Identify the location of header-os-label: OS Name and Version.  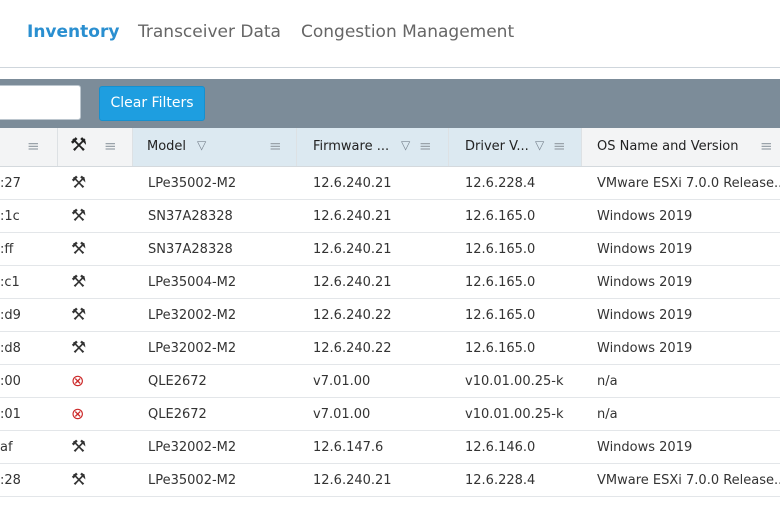
(668, 146).